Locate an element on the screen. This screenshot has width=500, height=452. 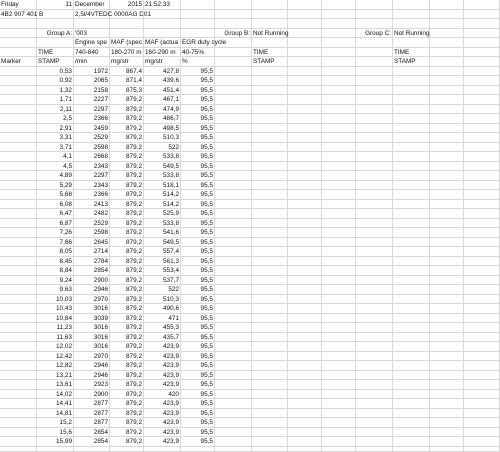
cell-timestamp: 7,26 is located at coordinates (55, 233).